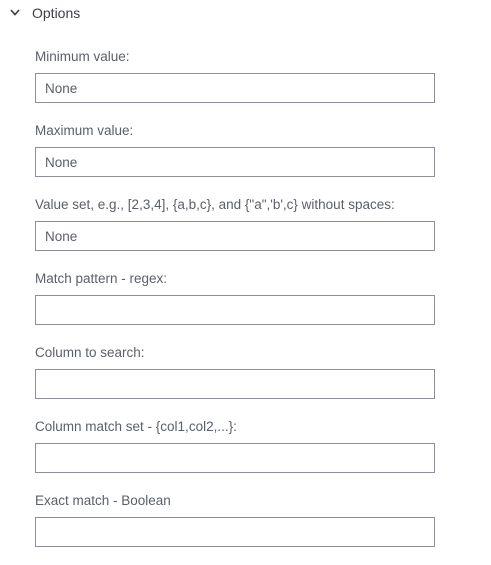 The image size is (491, 565). I want to click on minimum-value-field: Minimum value:, so click(235, 75).